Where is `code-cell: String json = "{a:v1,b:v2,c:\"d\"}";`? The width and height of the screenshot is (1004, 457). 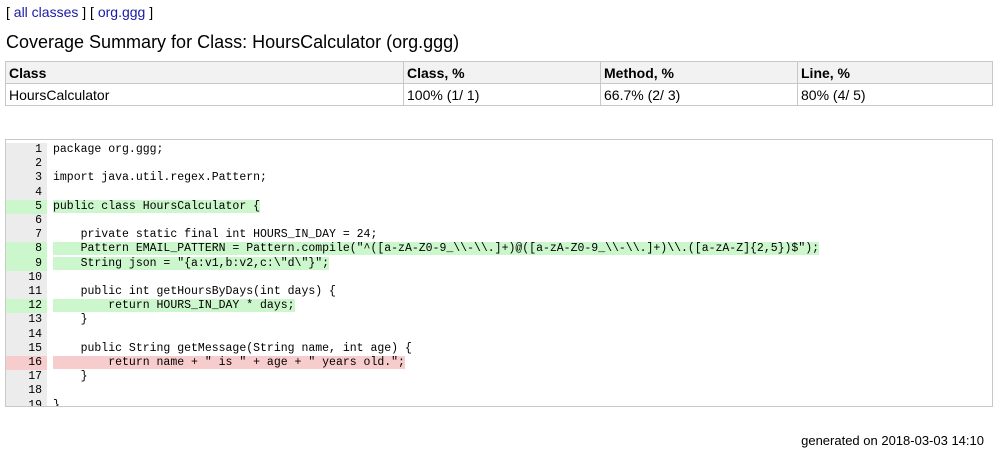 code-cell: String json = "{a:v1,b:v2,c:\"d\"}"; is located at coordinates (433, 263).